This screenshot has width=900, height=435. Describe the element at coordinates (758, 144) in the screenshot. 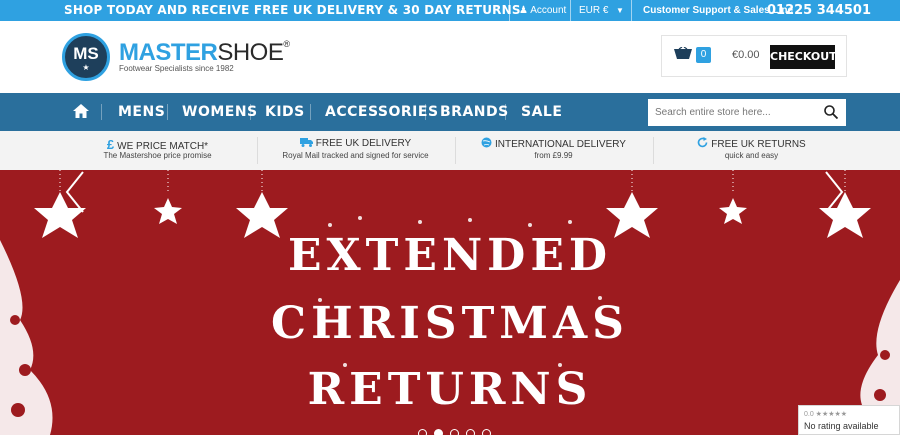

I see `feature-title: FREE UK RETURNS` at that location.